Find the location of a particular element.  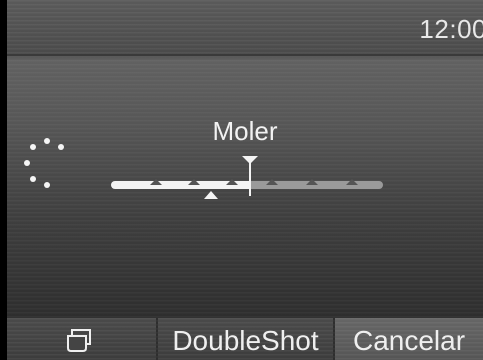

doubleshot-button: DoubleShot is located at coordinates (245, 339).